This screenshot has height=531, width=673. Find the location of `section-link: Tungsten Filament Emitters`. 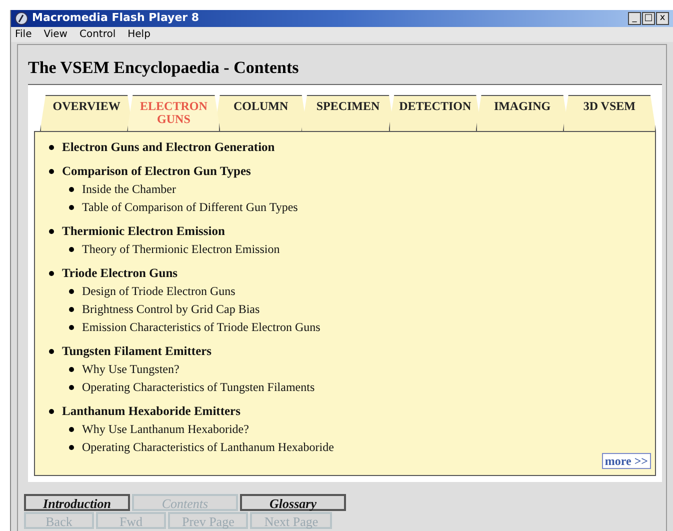

section-link: Tungsten Filament Emitters is located at coordinates (345, 351).